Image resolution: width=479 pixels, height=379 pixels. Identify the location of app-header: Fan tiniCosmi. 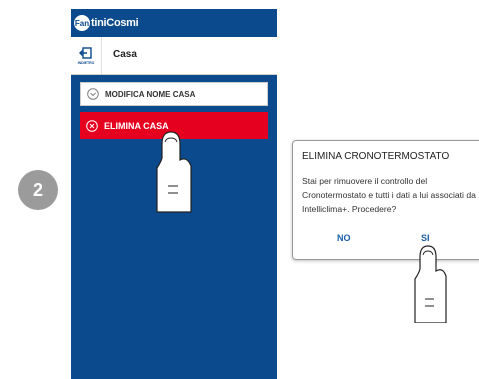
(174, 23).